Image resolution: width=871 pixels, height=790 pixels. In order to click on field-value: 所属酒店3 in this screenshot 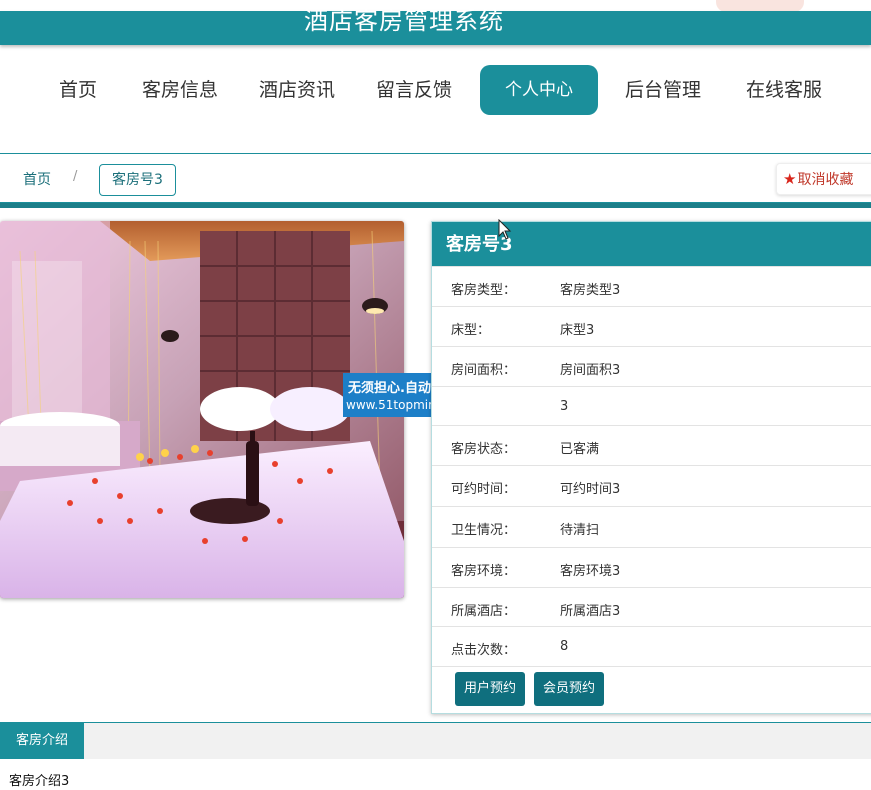, I will do `click(590, 611)`.